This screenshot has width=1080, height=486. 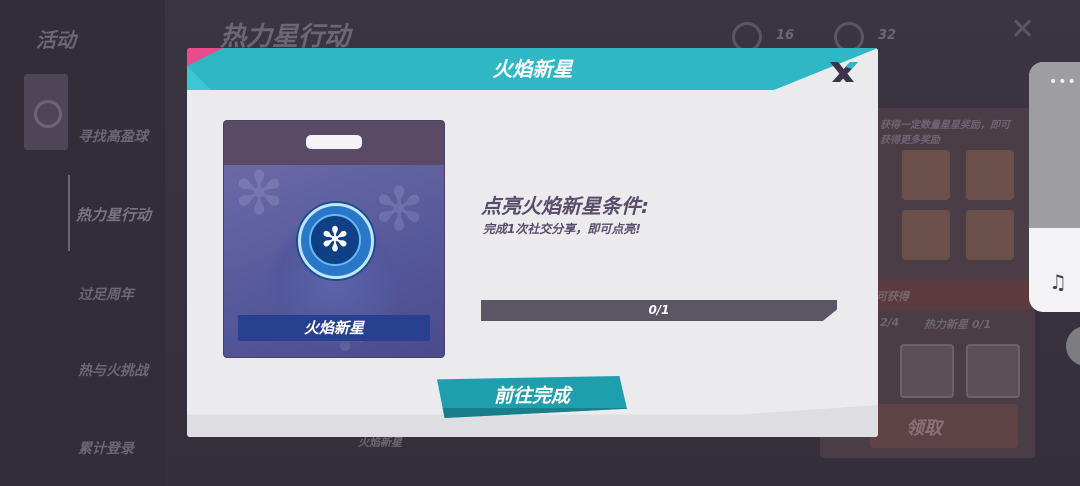 I want to click on snowflake-medal-icon: ✻, so click(x=336, y=241).